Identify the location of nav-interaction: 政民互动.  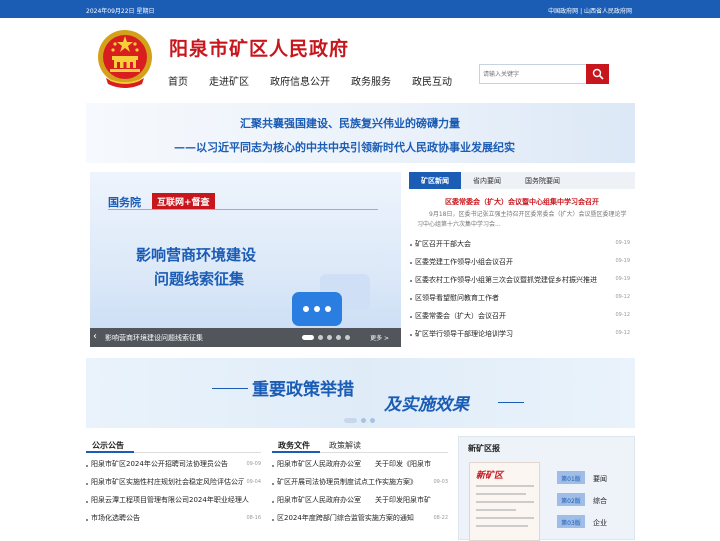
(432, 80).